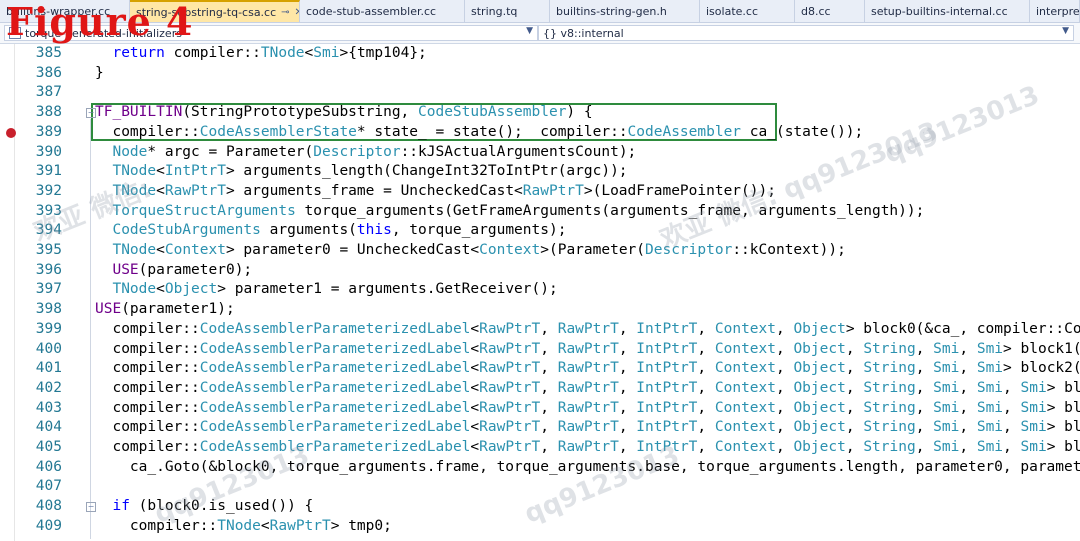 The image size is (1080, 541). What do you see at coordinates (308, 230) in the screenshot?
I see `code-token: arguments(` at bounding box center [308, 230].